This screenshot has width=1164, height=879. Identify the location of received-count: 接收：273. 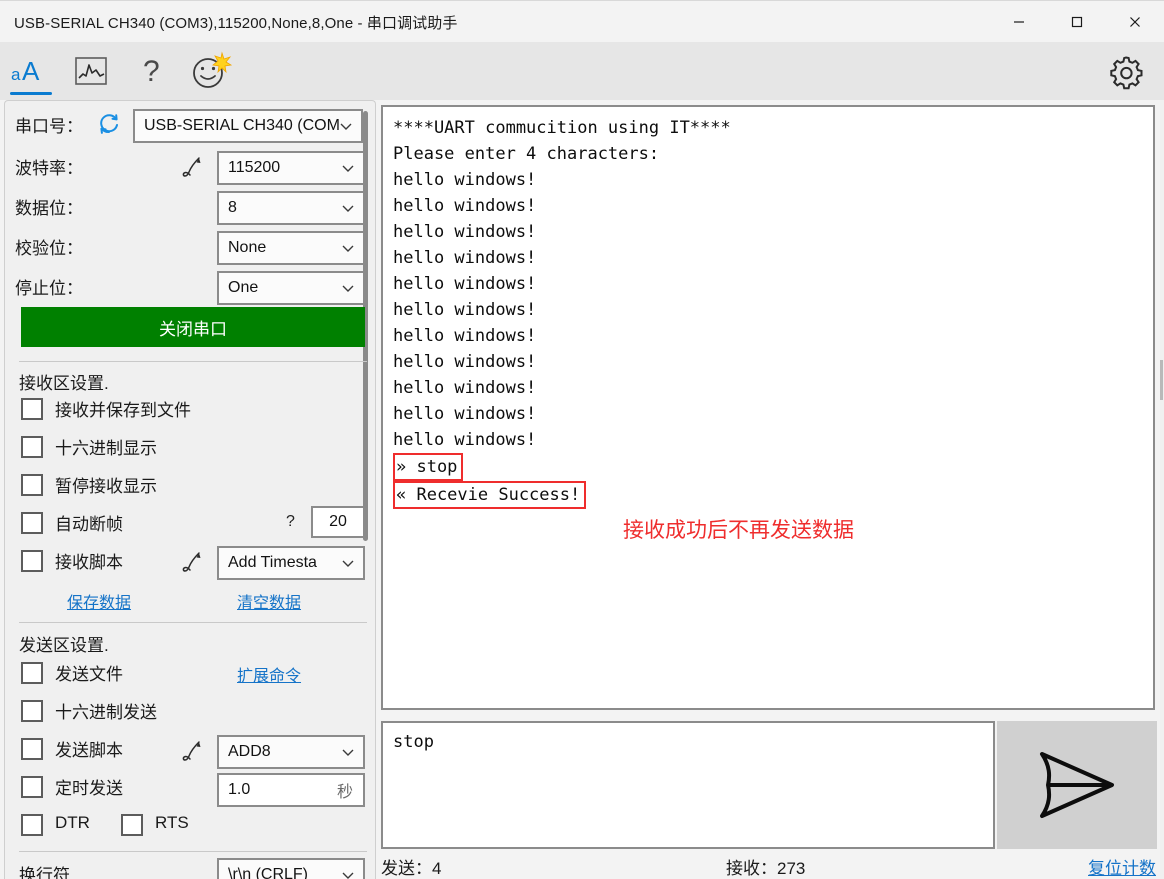
(766, 868).